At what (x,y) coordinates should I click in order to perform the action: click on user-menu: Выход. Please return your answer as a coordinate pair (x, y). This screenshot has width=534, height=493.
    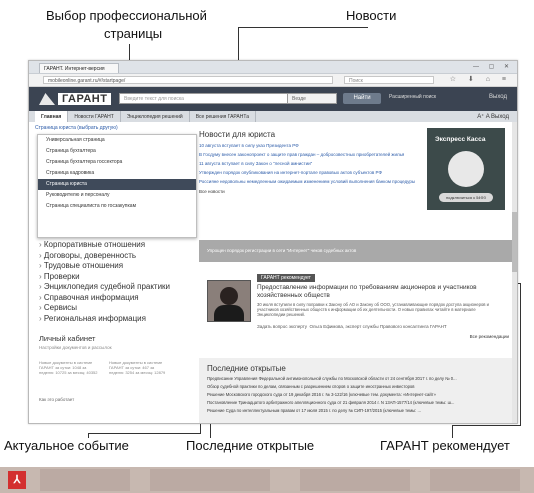
    Looking at the image, I should click on (498, 97).